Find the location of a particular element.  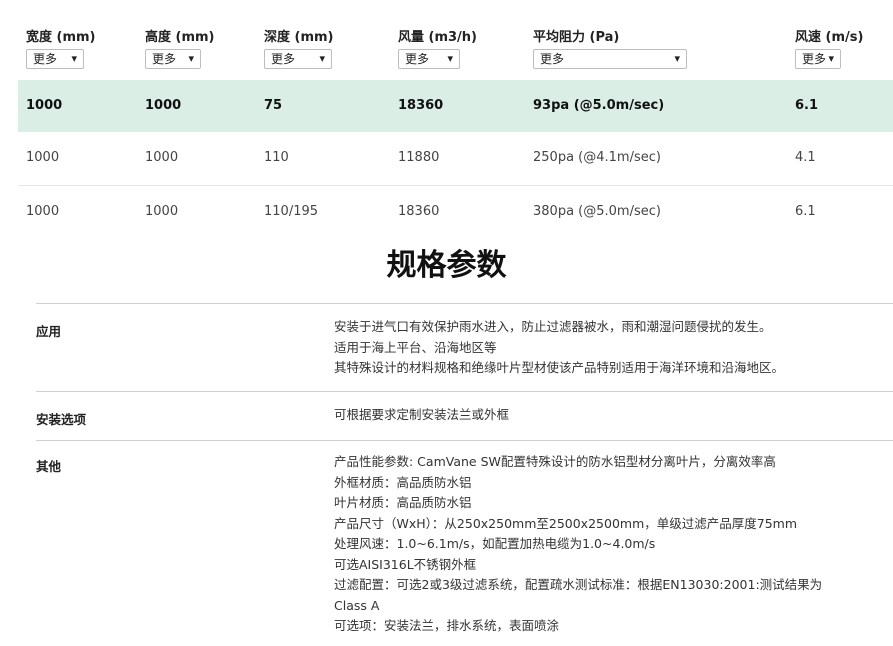

cell-depth: 110 is located at coordinates (276, 157).